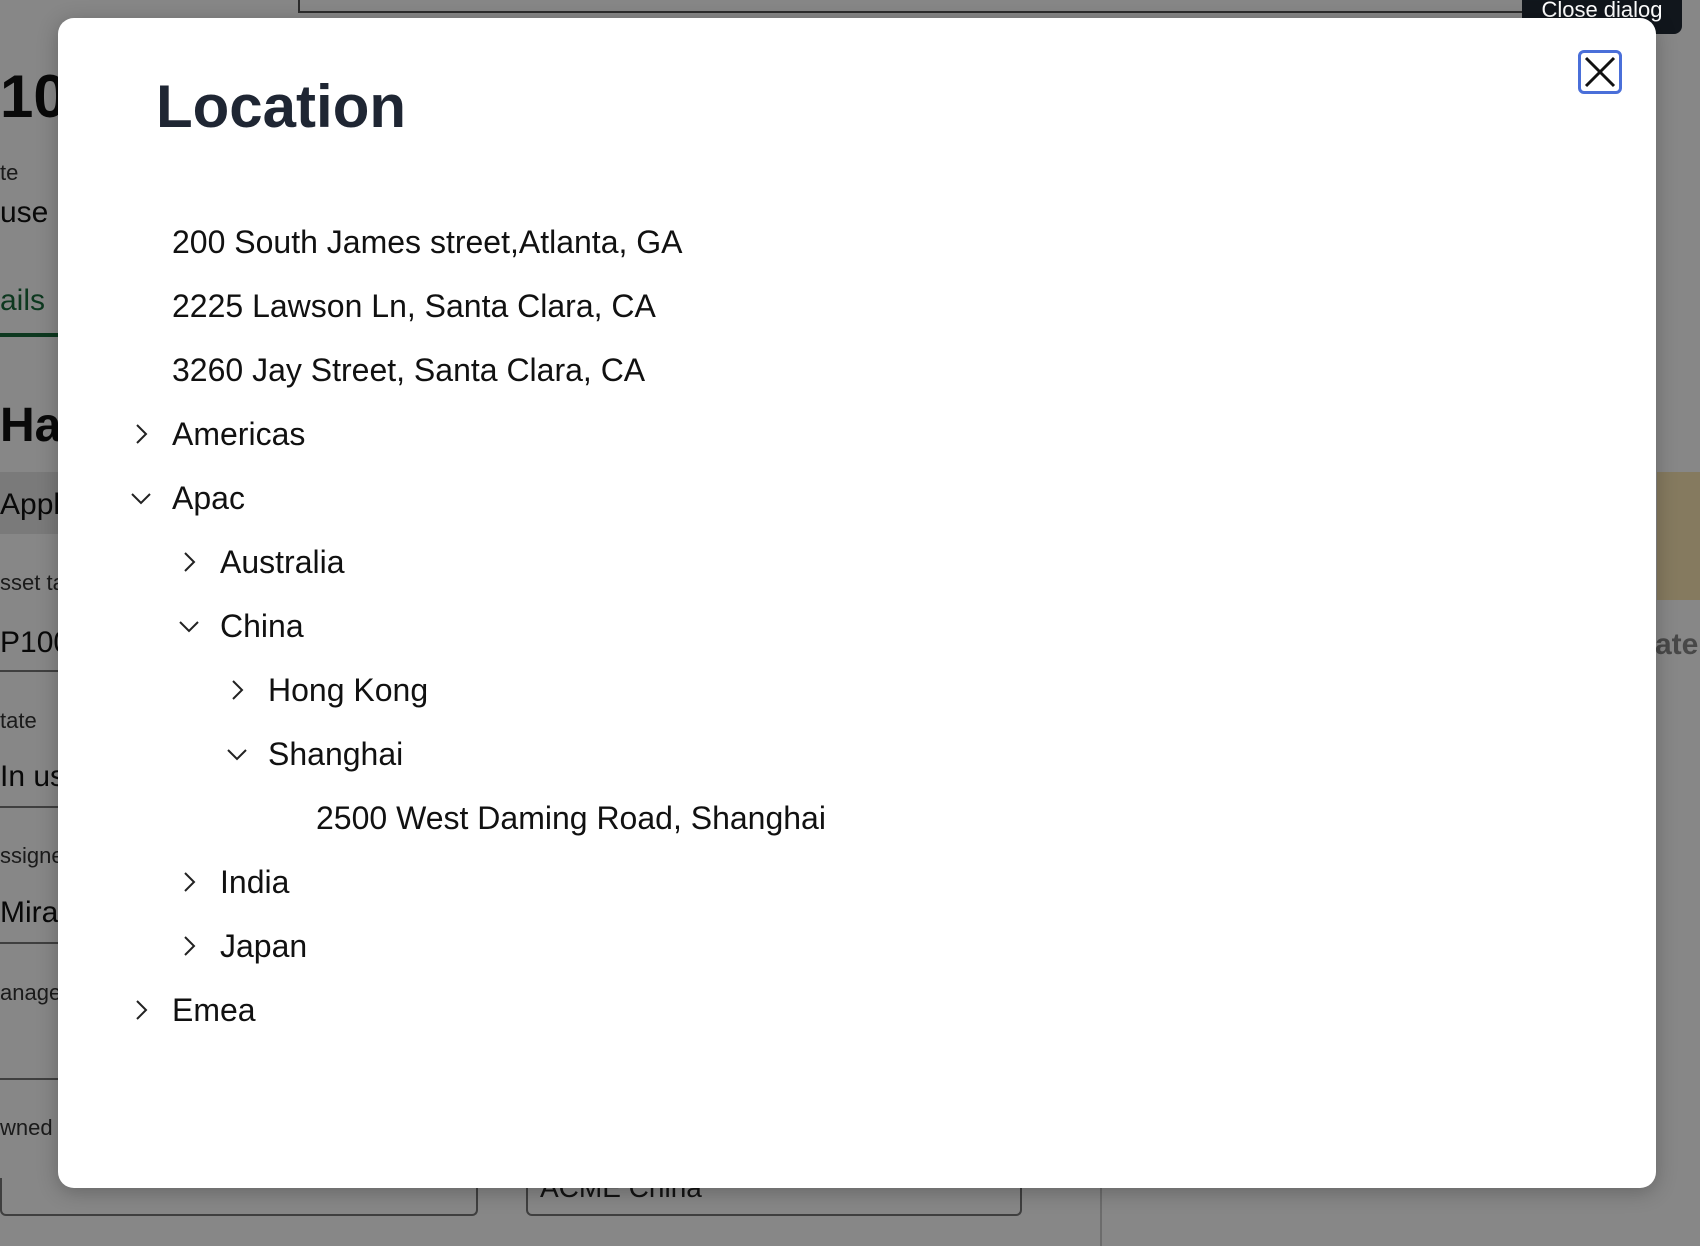 The width and height of the screenshot is (1700, 1246). What do you see at coordinates (348, 689) in the screenshot?
I see `tree-item-label: Hong Kong` at bounding box center [348, 689].